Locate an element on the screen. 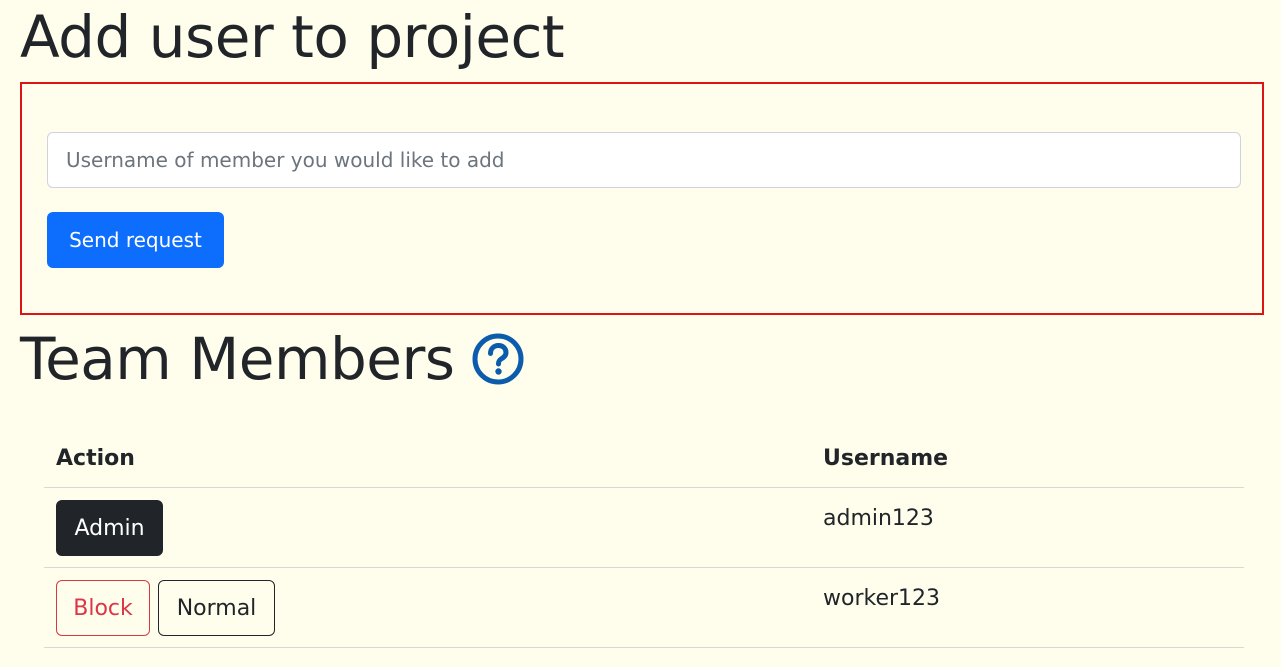 The height and width of the screenshot is (667, 1281). column-header-username: Username is located at coordinates (1027, 459).